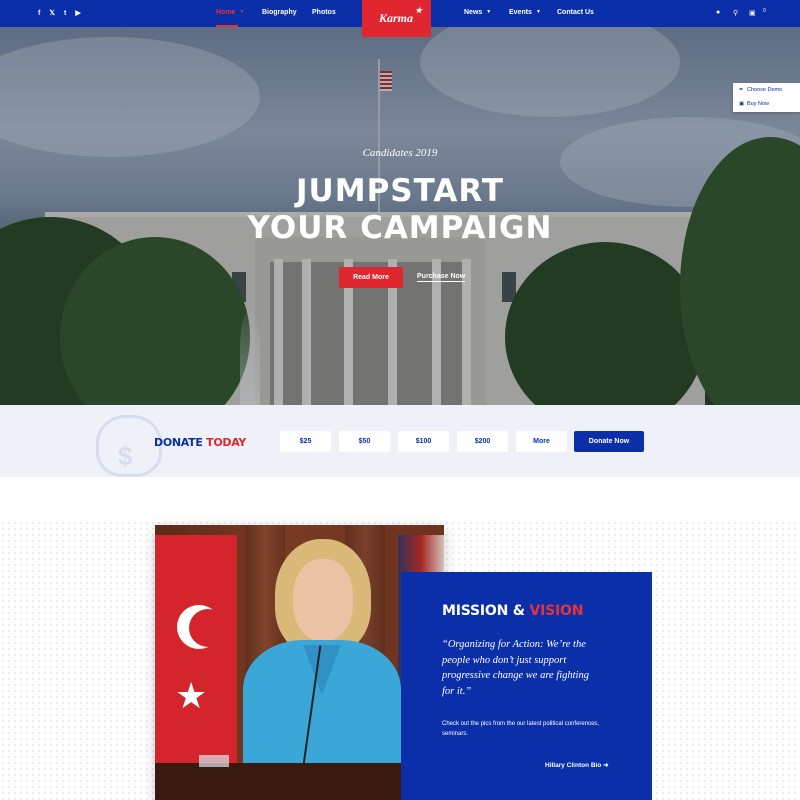 The width and height of the screenshot is (800, 800). I want to click on logo-text: Karma, so click(396, 18).